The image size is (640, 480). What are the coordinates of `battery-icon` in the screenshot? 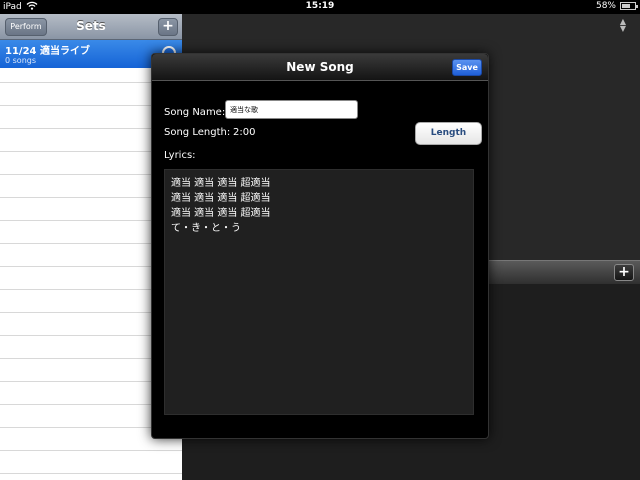 It's located at (629, 6).